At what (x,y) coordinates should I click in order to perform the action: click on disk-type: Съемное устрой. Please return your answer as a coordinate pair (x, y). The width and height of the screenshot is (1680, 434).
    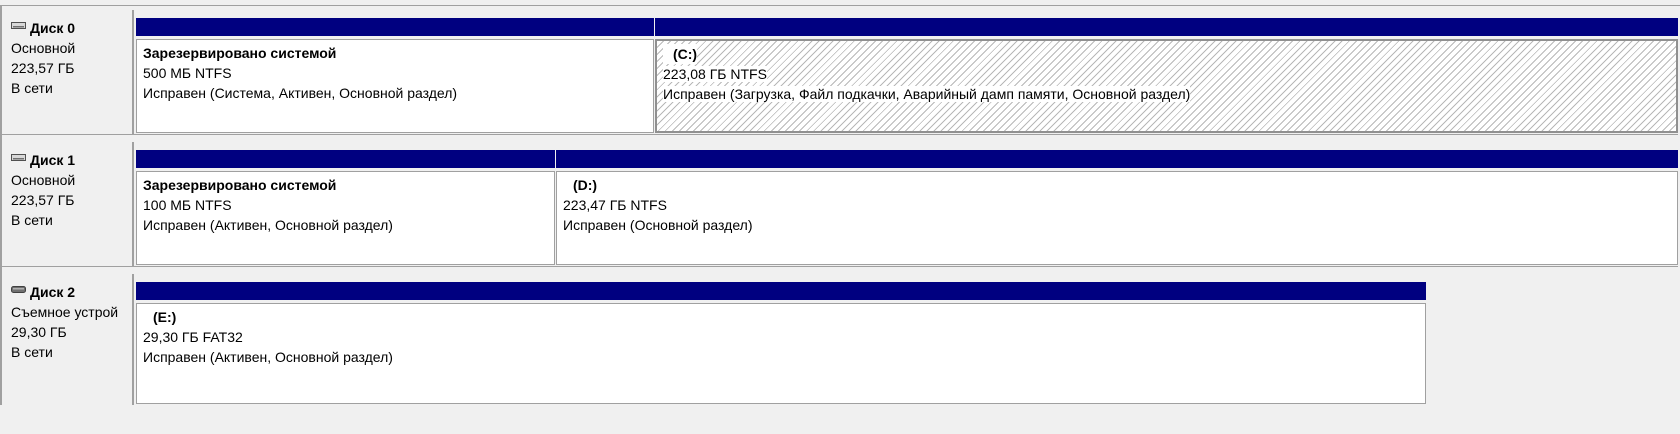
    Looking at the image, I should click on (65, 312).